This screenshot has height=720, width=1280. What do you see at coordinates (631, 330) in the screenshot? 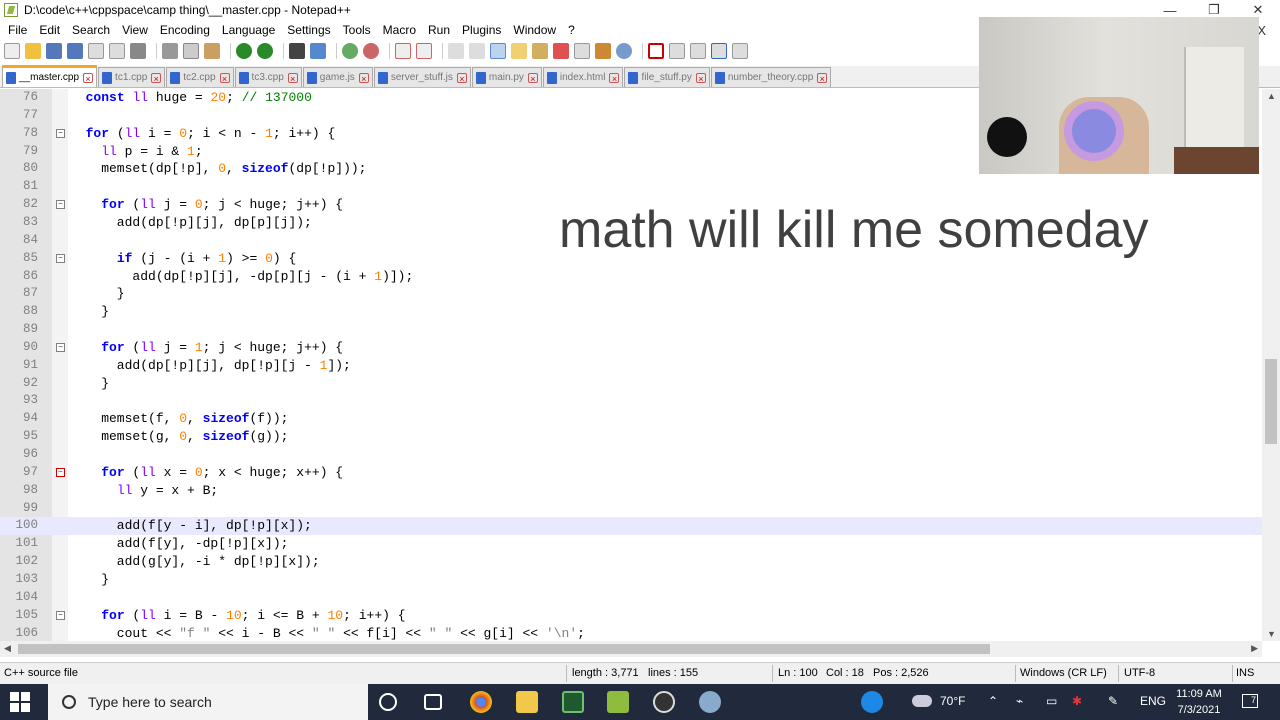
I see `code-line: 89` at bounding box center [631, 330].